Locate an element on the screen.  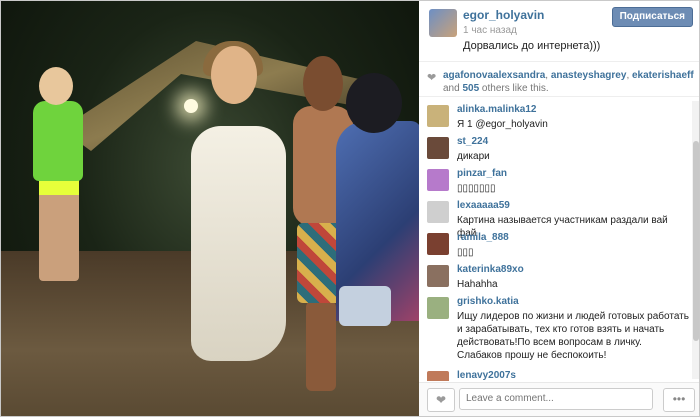
likes-count: 505 is located at coordinates (470, 88).